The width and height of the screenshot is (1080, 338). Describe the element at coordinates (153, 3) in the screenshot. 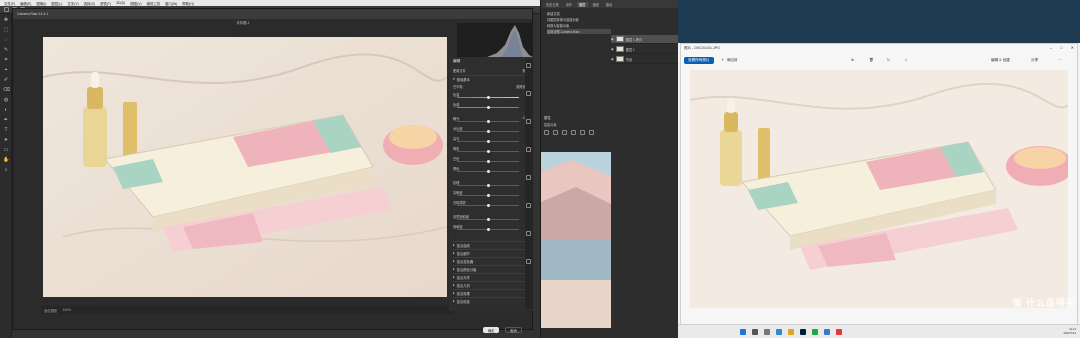

I see `menu-item: 增效工具` at that location.